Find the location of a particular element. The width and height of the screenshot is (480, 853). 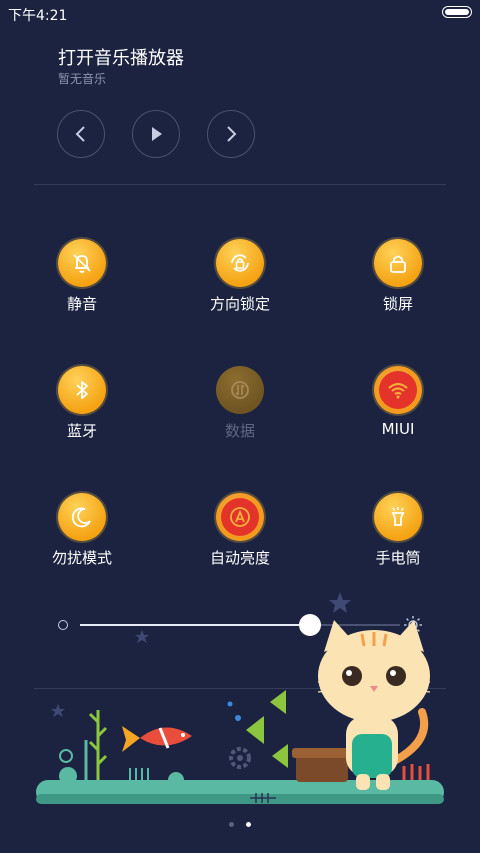

chevron-right-icon is located at coordinates (232, 134).